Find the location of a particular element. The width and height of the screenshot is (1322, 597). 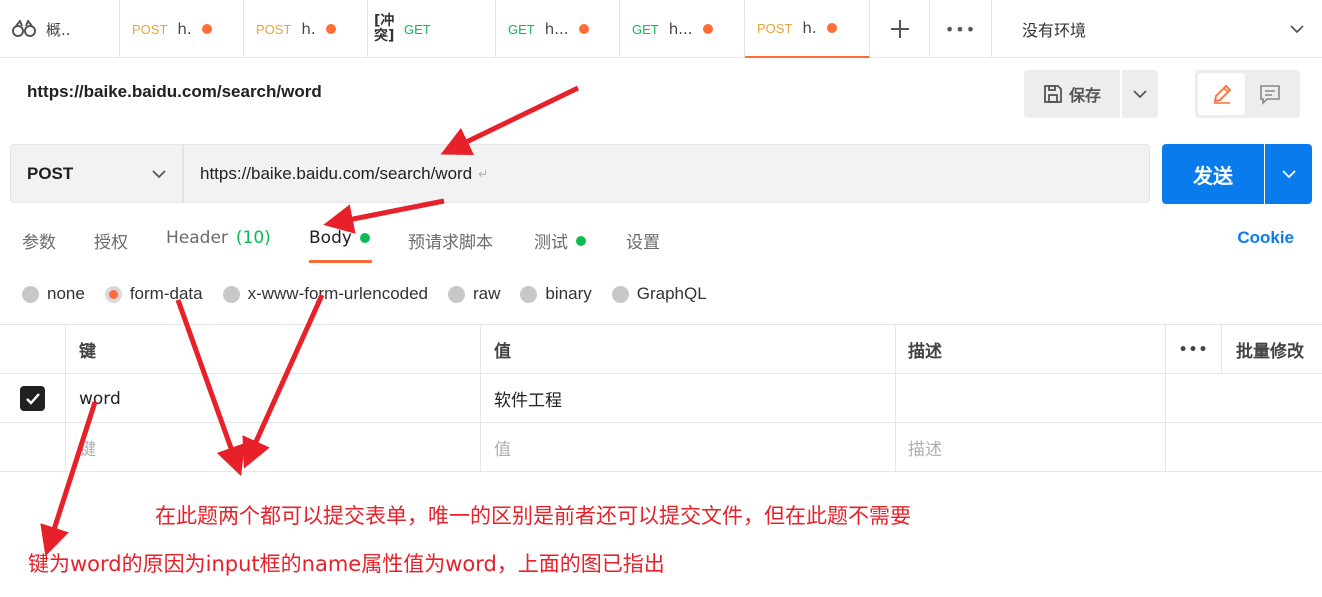

request-name: https://baike.baidu.com/search/word is located at coordinates (174, 92).